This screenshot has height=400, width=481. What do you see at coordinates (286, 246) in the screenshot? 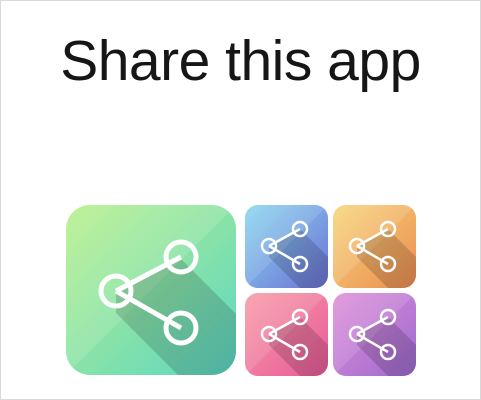
I see `share-icon-blue` at bounding box center [286, 246].